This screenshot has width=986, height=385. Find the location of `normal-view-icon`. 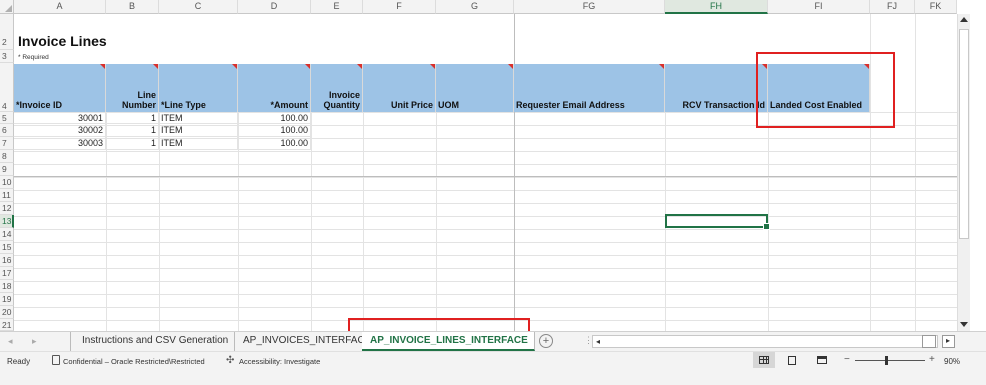

normal-view-icon is located at coordinates (764, 360).